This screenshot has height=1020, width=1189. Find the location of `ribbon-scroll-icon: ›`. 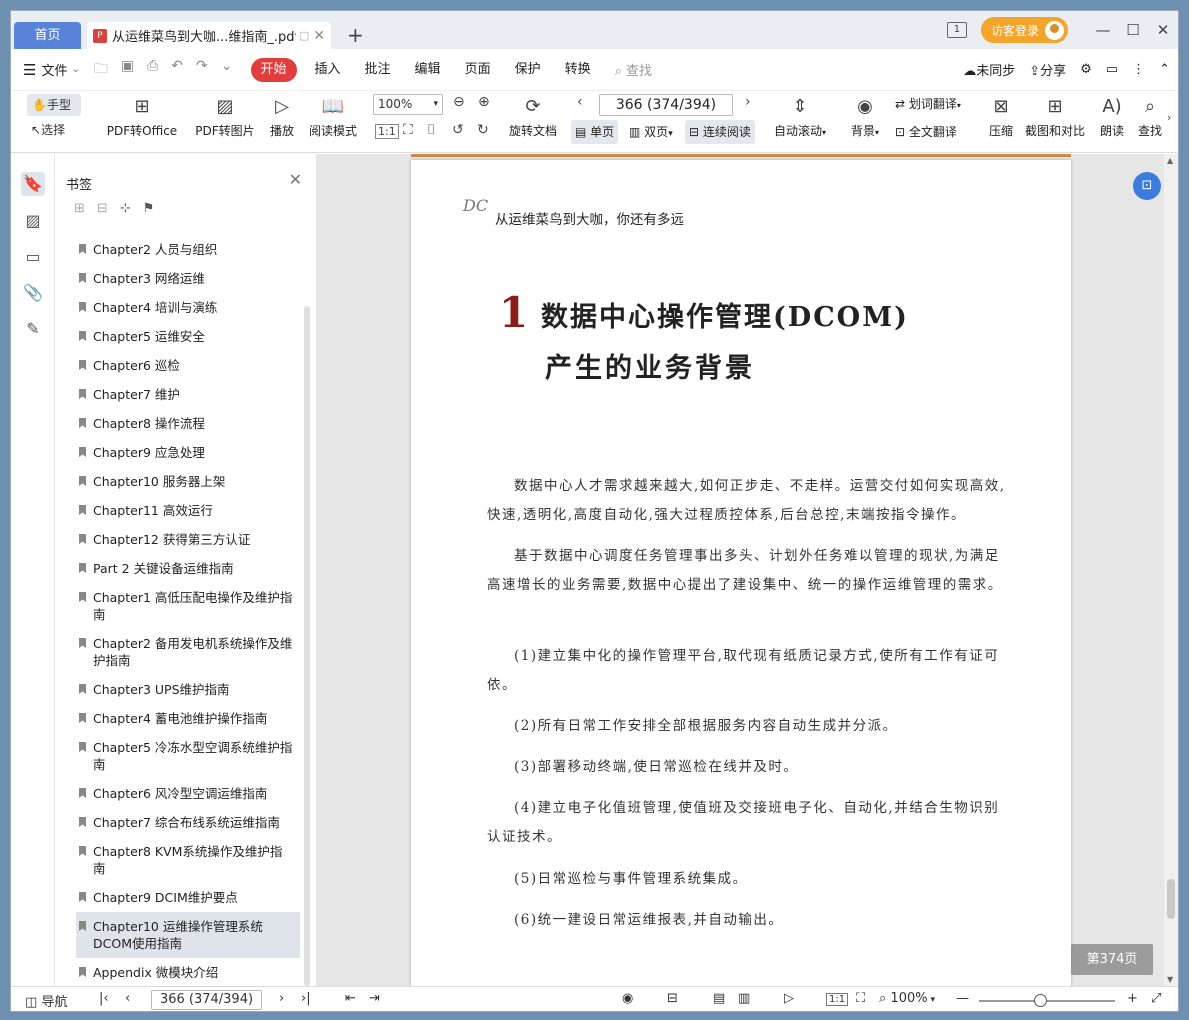

ribbon-scroll-icon: › is located at coordinates (1169, 117).